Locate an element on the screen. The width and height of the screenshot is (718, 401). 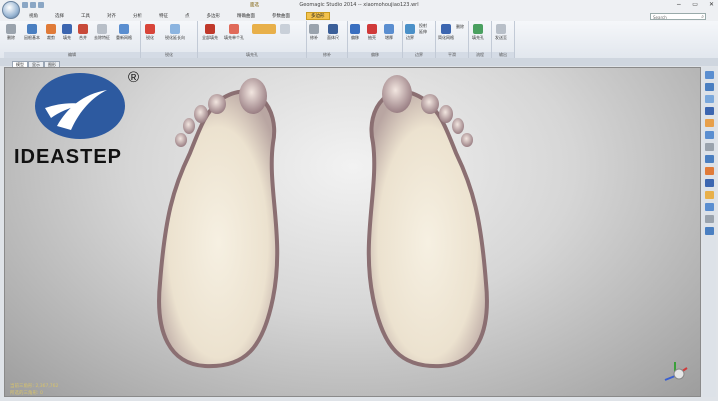
view-tool-13-icon is located at coordinates (709, 219).